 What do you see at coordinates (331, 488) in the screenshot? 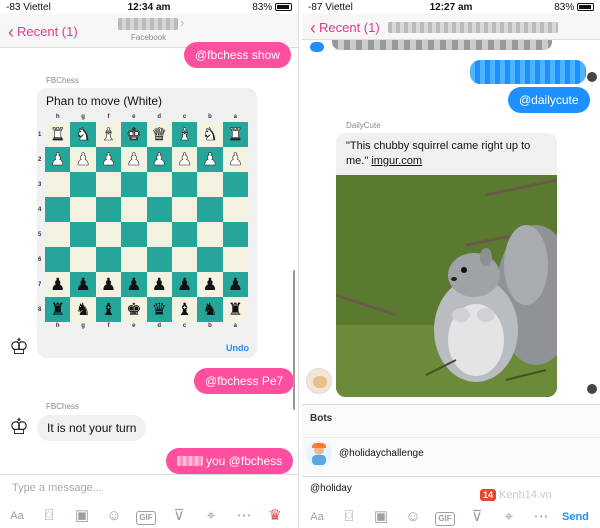
I see `message-input: @holiday` at bounding box center [331, 488].